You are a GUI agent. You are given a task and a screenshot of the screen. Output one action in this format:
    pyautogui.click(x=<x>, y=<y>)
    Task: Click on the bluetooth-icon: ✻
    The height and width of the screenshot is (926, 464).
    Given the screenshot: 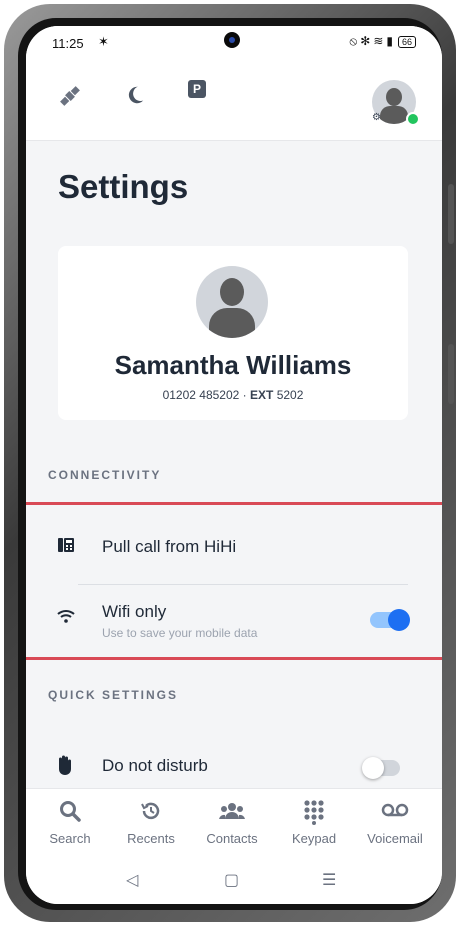 What is the action you would take?
    pyautogui.click(x=367, y=41)
    